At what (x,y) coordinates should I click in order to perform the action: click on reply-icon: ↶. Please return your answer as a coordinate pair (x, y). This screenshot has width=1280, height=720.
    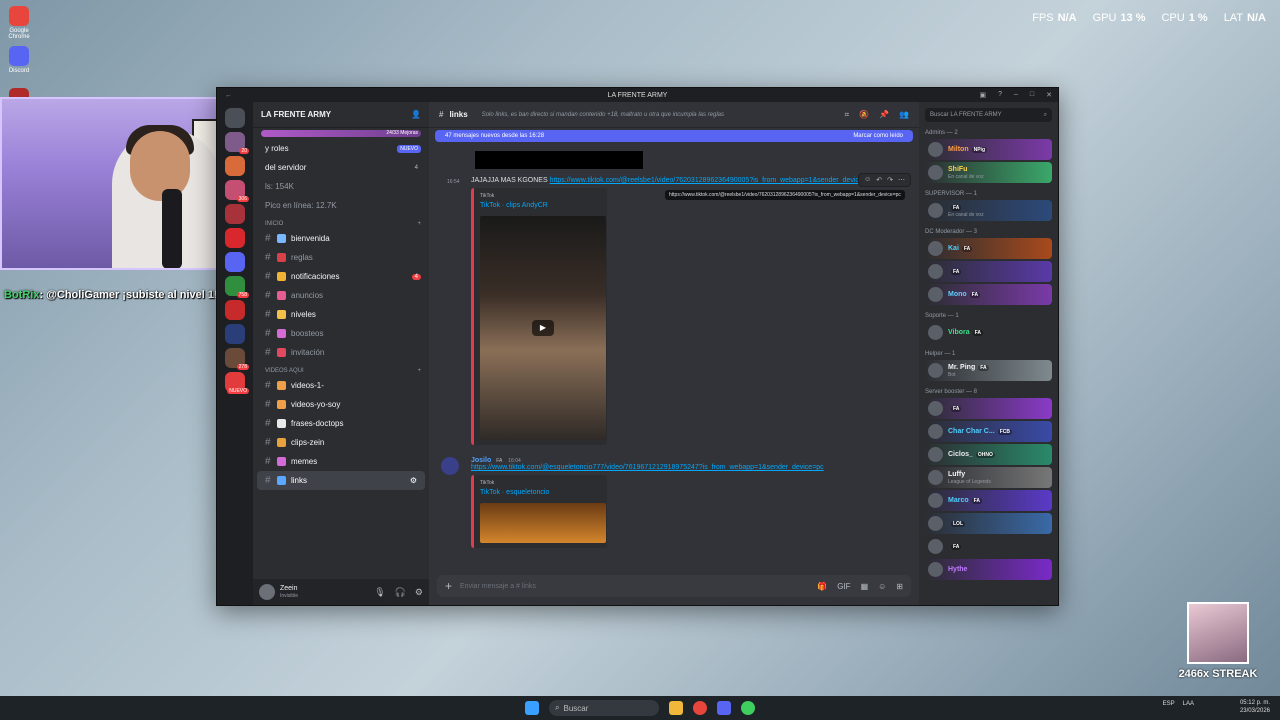
    Looking at the image, I should click on (879, 180).